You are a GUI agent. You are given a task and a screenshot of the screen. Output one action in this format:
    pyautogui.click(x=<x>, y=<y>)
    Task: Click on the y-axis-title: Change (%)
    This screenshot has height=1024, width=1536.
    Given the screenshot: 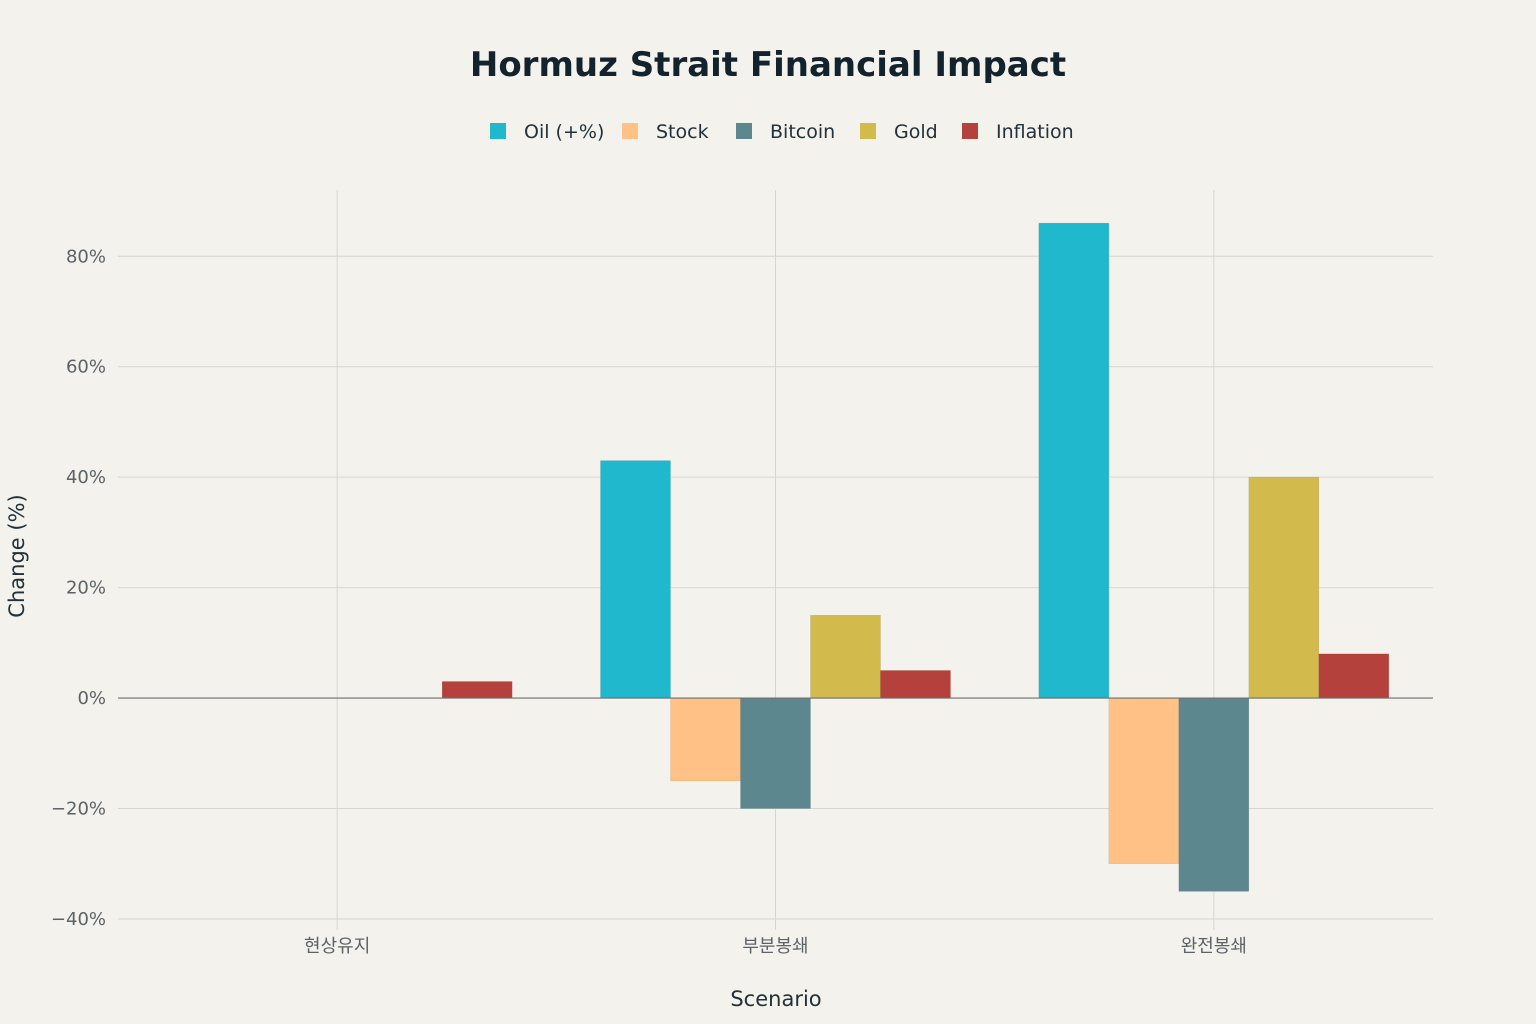 What is the action you would take?
    pyautogui.click(x=17, y=555)
    